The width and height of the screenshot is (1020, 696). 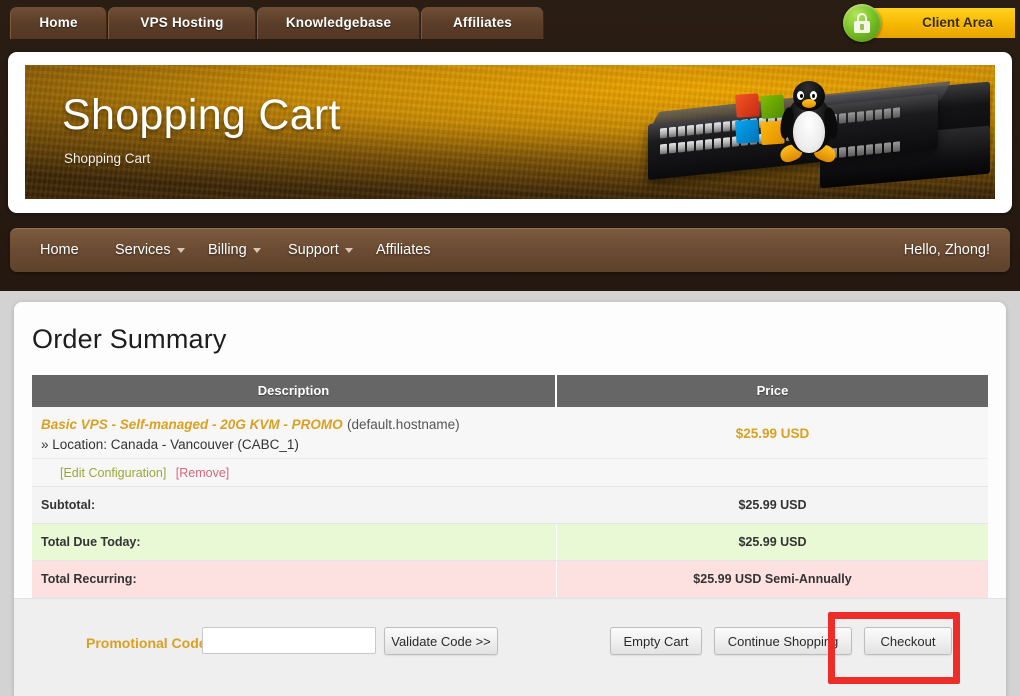 I want to click on nav-item-affiliates-label: Affiliates, so click(x=403, y=250).